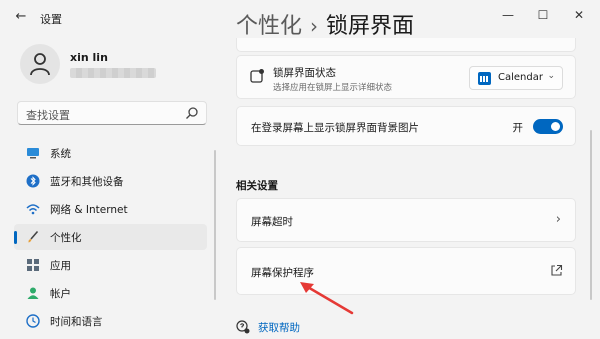  Describe the element at coordinates (279, 328) in the screenshot. I see `get-help-label: 获取帮助` at that location.